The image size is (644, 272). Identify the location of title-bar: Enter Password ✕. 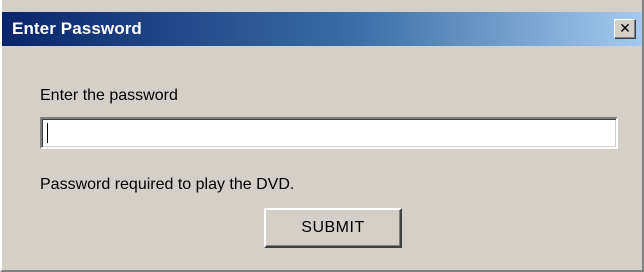
(322, 29).